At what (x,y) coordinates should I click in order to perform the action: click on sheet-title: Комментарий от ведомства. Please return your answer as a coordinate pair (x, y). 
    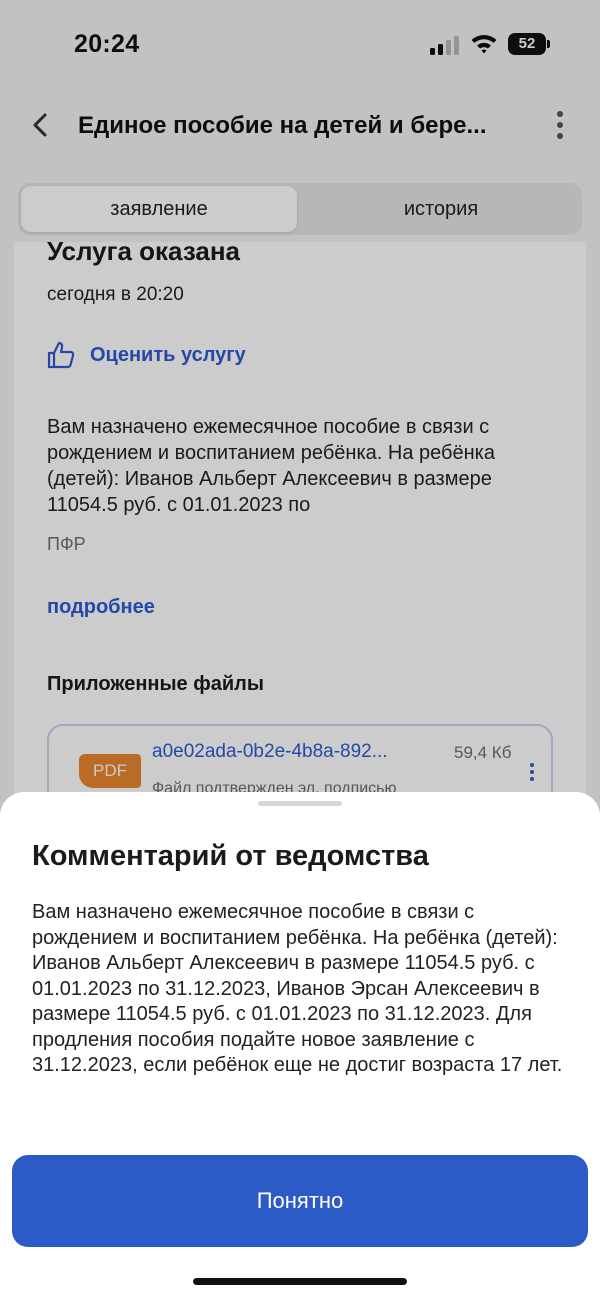
    Looking at the image, I should click on (230, 856).